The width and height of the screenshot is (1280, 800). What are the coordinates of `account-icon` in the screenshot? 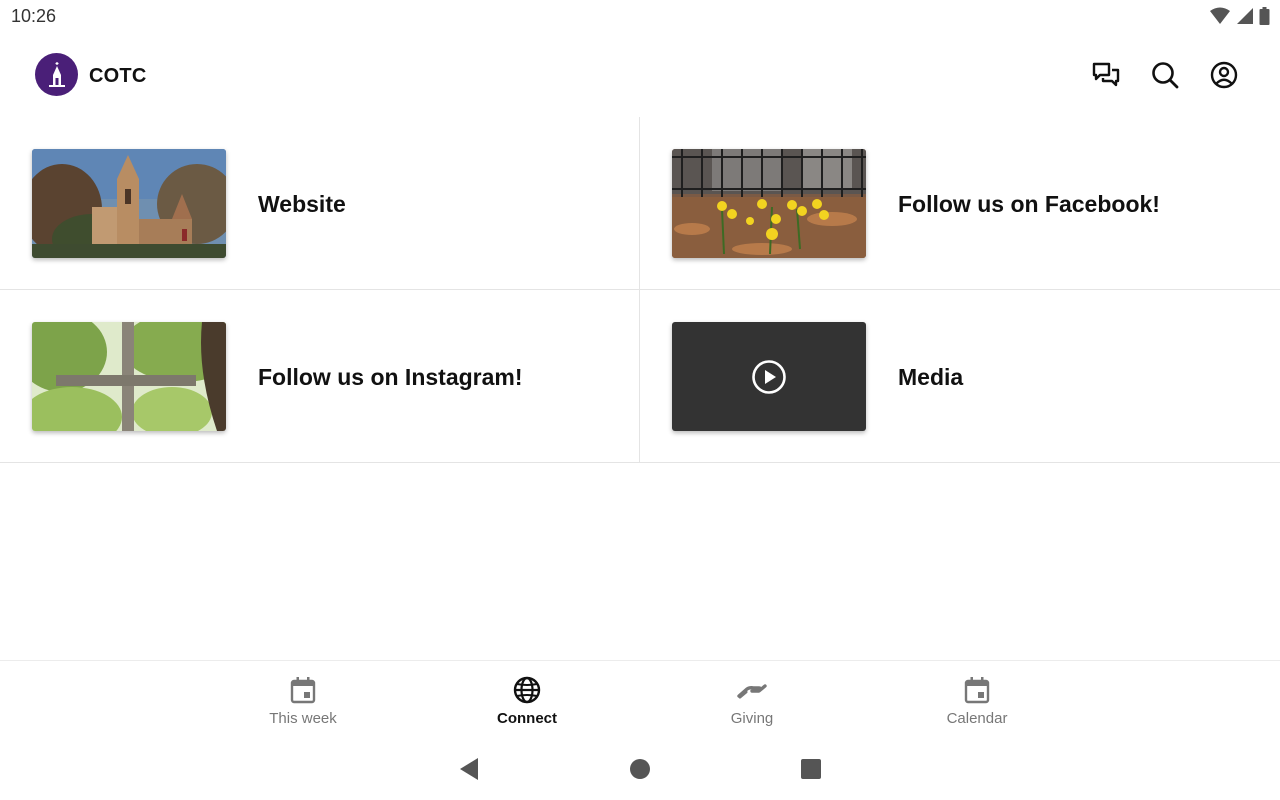 It's located at (1224, 75).